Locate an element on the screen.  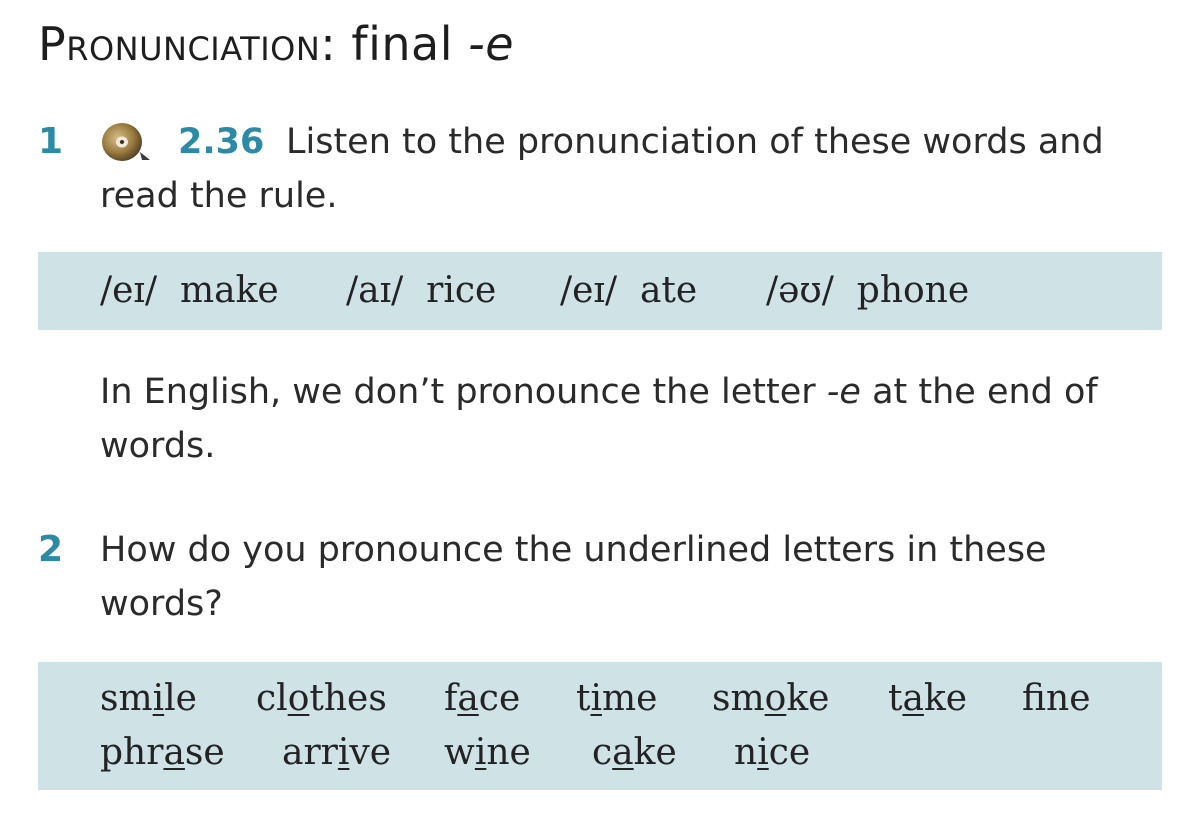
word-arrive: arrive is located at coordinates (337, 752).